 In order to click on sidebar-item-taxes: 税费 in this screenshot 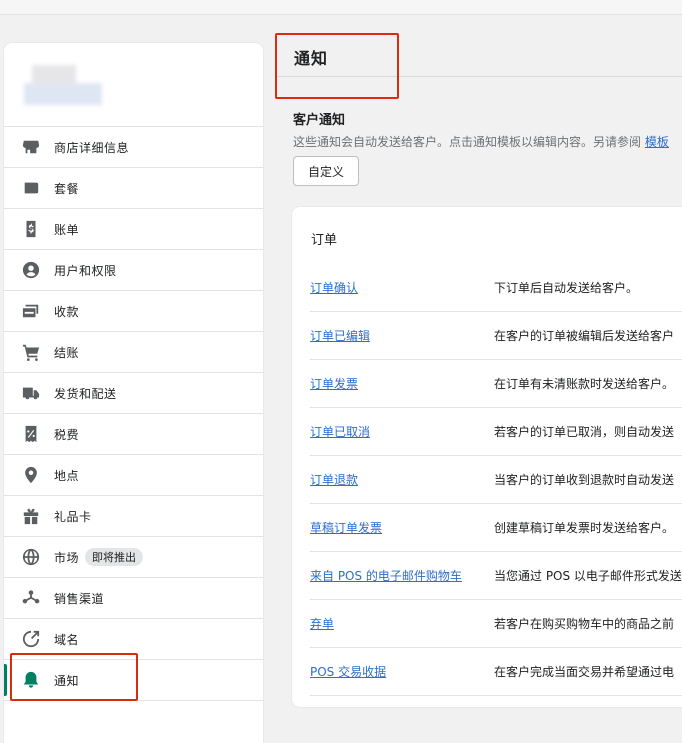, I will do `click(133, 434)`.